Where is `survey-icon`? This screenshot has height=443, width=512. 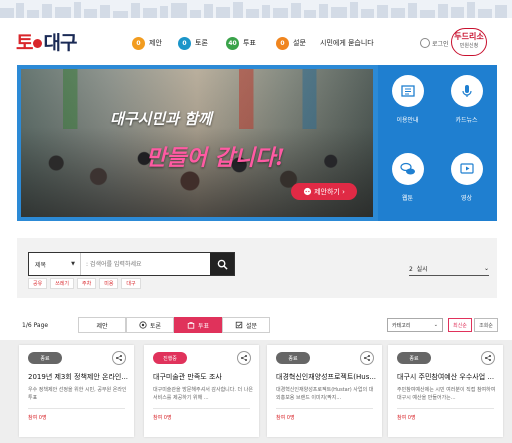 survey-icon is located at coordinates (239, 325).